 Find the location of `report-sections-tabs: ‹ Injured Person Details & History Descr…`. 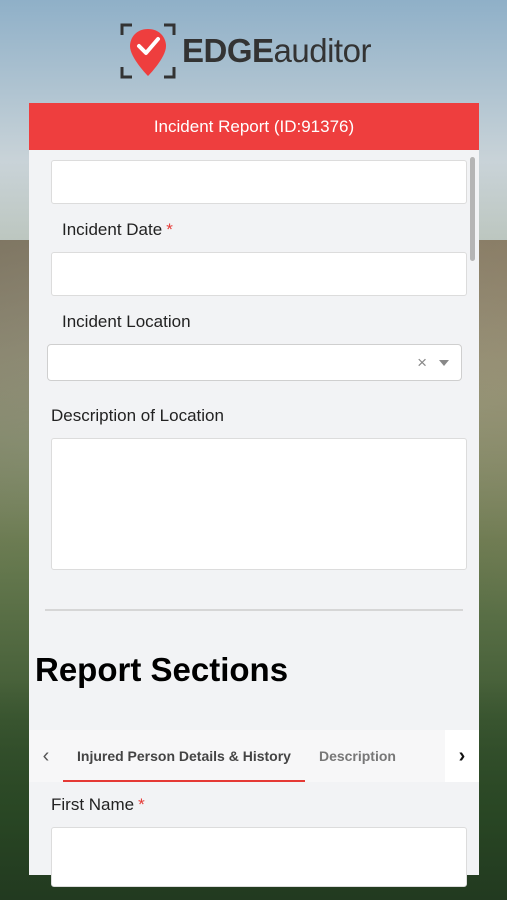

report-sections-tabs: ‹ Injured Person Details & History Descr… is located at coordinates (254, 756).